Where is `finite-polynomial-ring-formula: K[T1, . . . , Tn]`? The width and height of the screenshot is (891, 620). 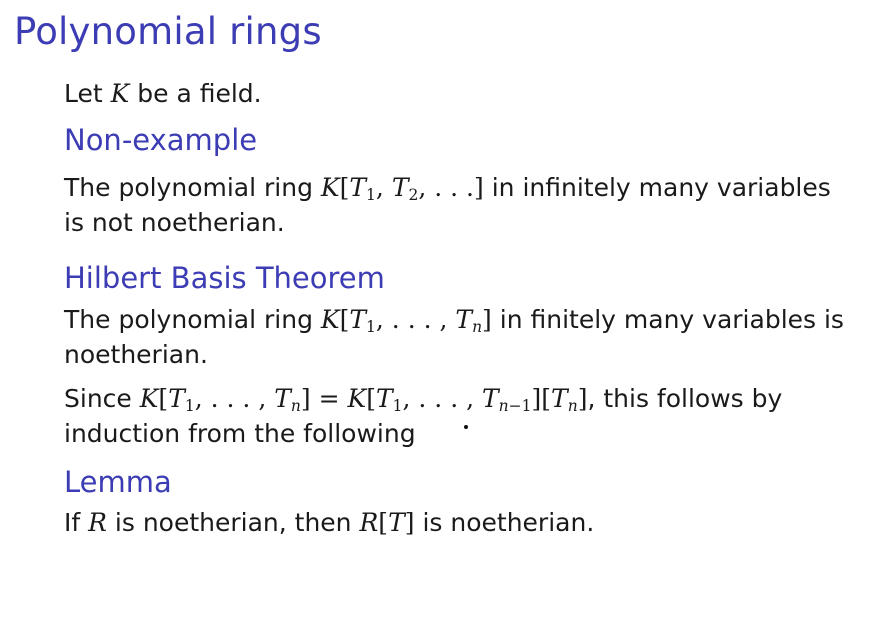 finite-polynomial-ring-formula: K[T1, . . . , Tn] is located at coordinates (406, 320).